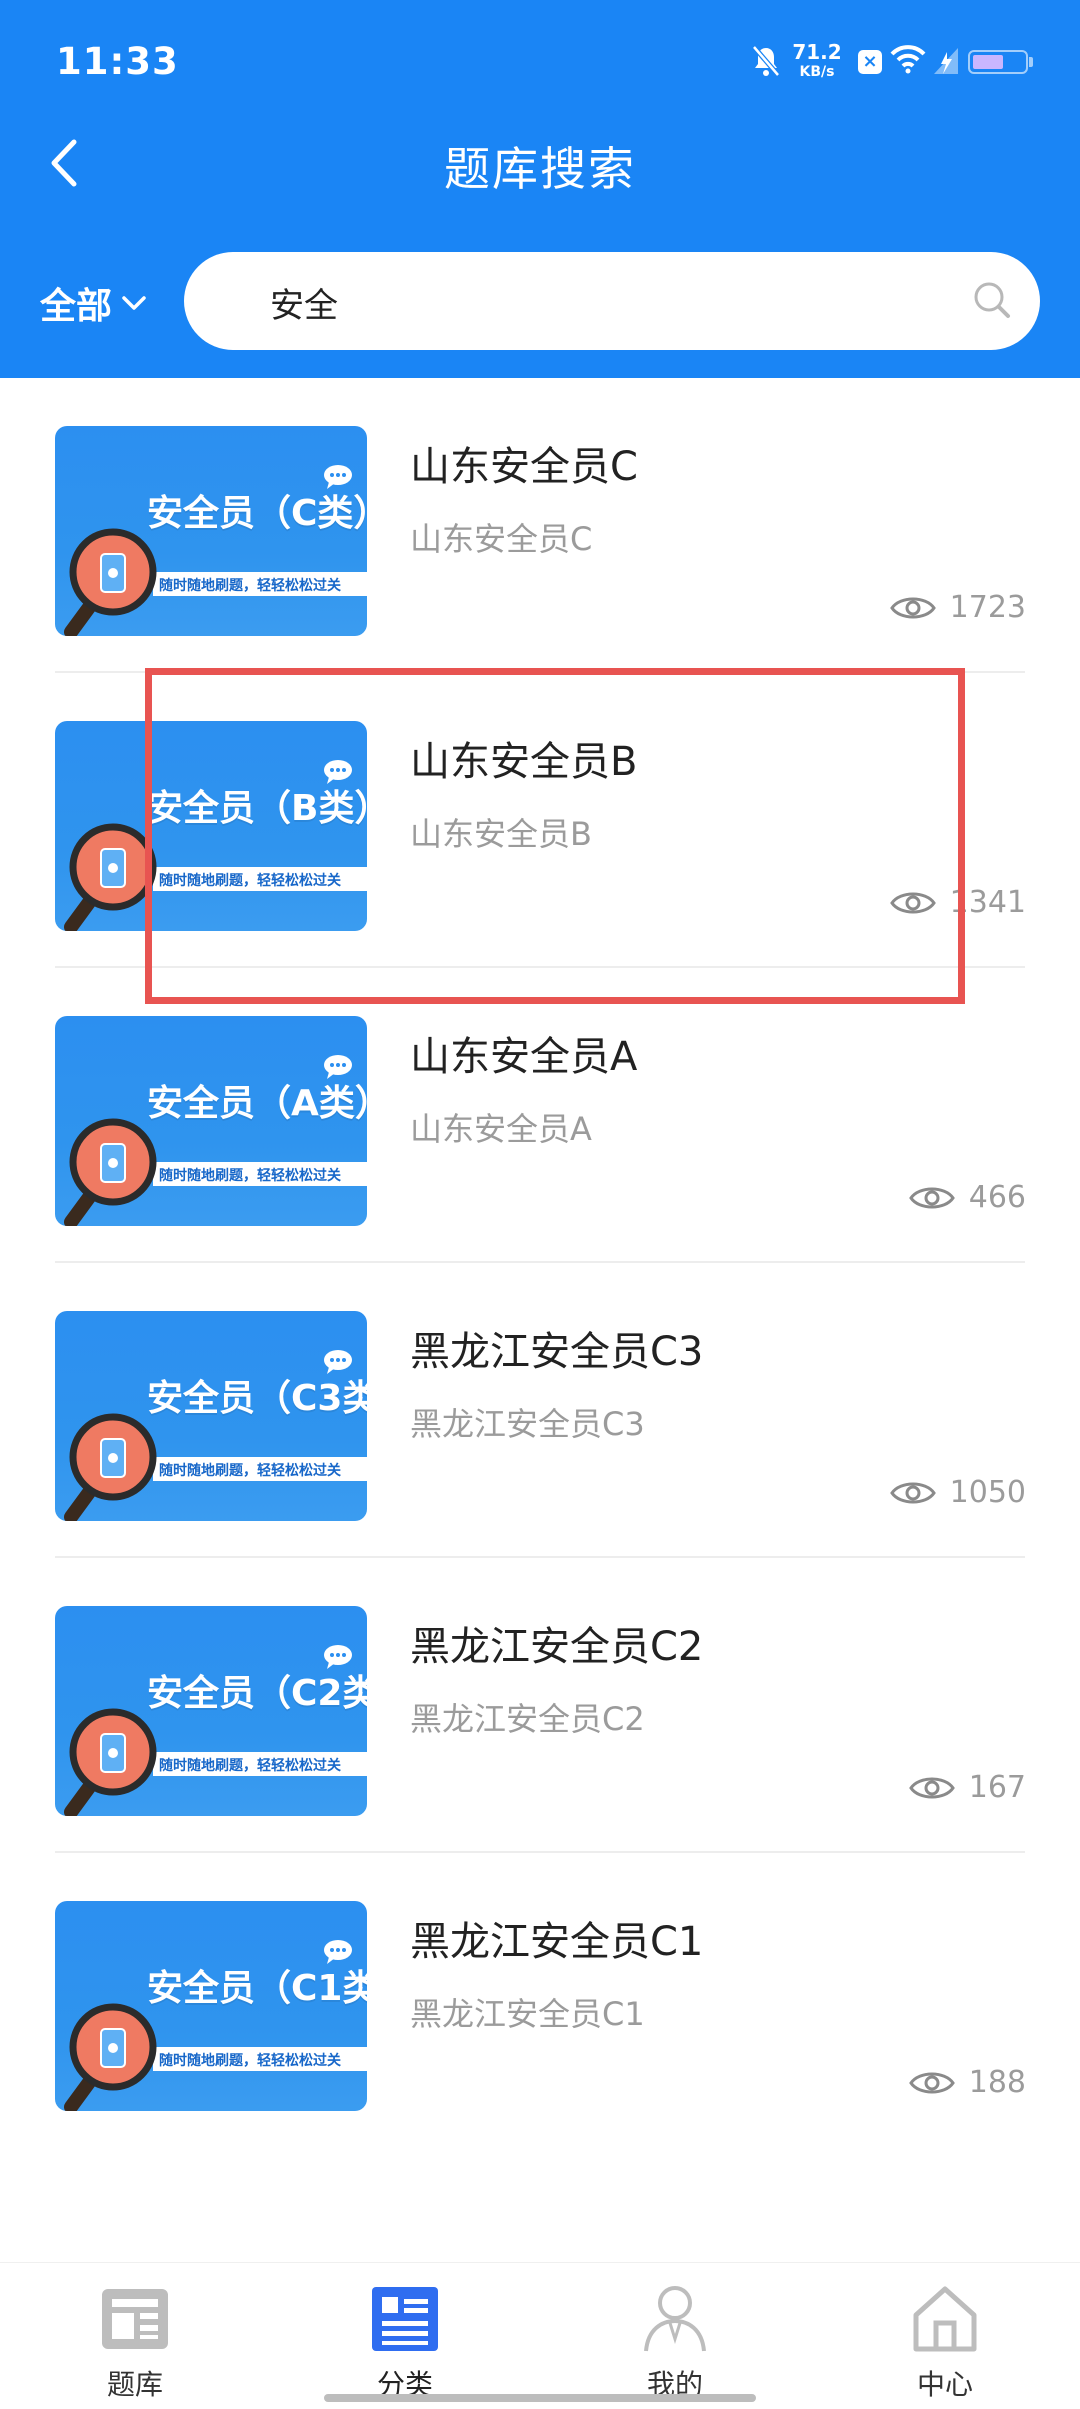 This screenshot has height=2409, width=1080. What do you see at coordinates (555, 836) in the screenshot?
I see `highlight-annotation` at bounding box center [555, 836].